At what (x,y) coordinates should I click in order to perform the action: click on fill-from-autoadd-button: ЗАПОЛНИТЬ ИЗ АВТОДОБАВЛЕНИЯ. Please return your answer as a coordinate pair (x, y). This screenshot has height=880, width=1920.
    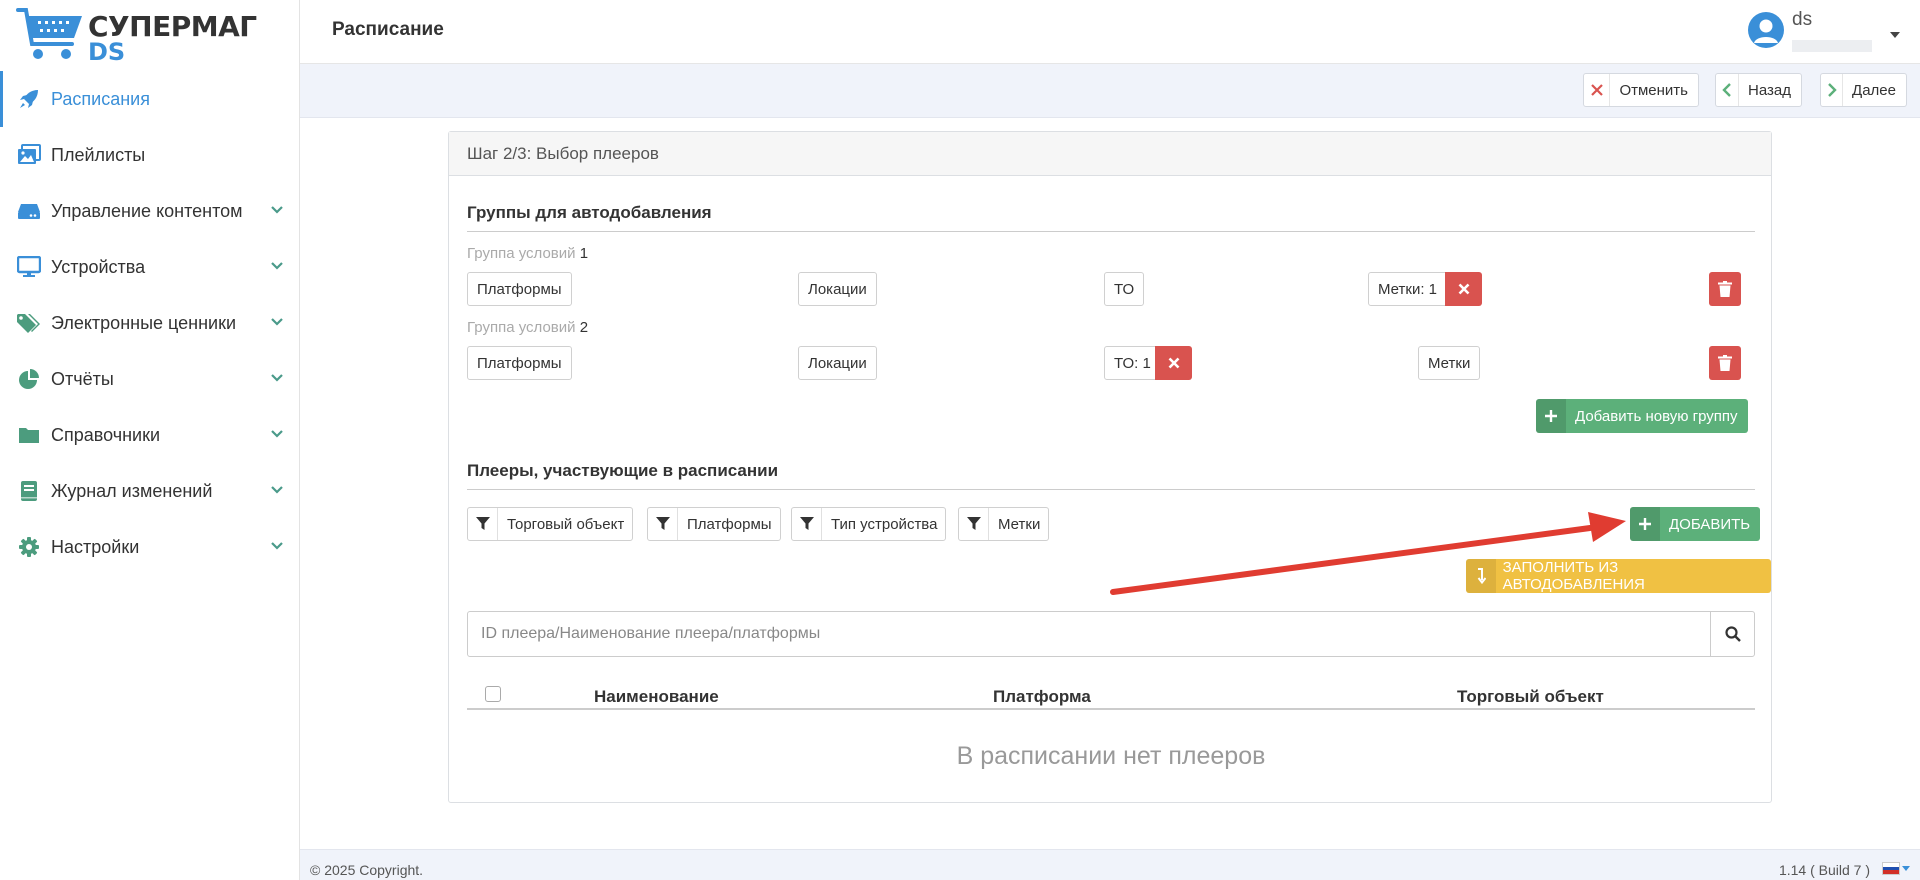
    Looking at the image, I should click on (1618, 576).